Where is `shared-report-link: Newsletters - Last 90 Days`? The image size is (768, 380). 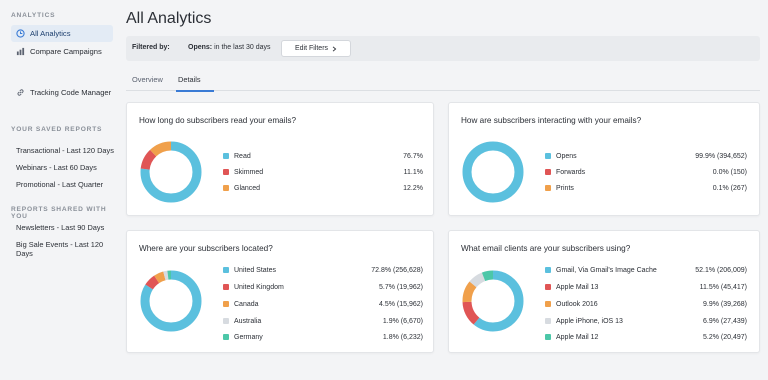
shared-report-link: Newsletters - Last 90 Days is located at coordinates (60, 227).